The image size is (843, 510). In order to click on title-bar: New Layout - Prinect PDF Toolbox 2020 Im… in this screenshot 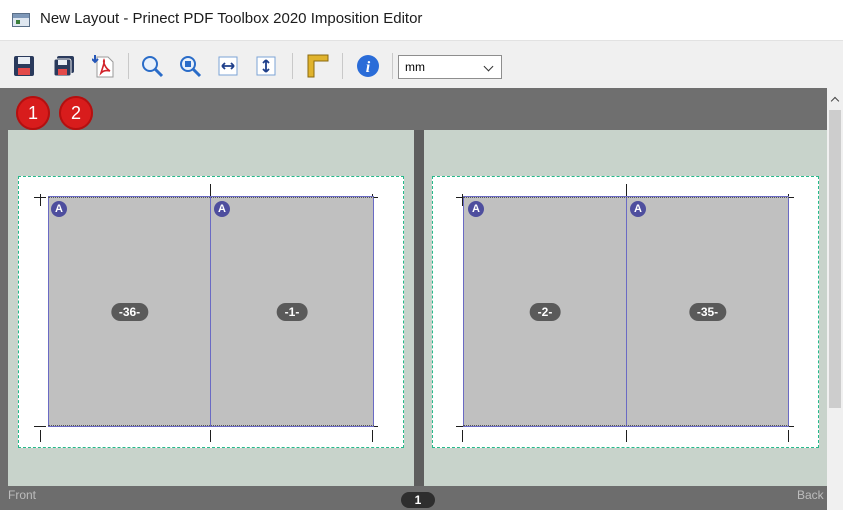, I will do `click(421, 20)`.